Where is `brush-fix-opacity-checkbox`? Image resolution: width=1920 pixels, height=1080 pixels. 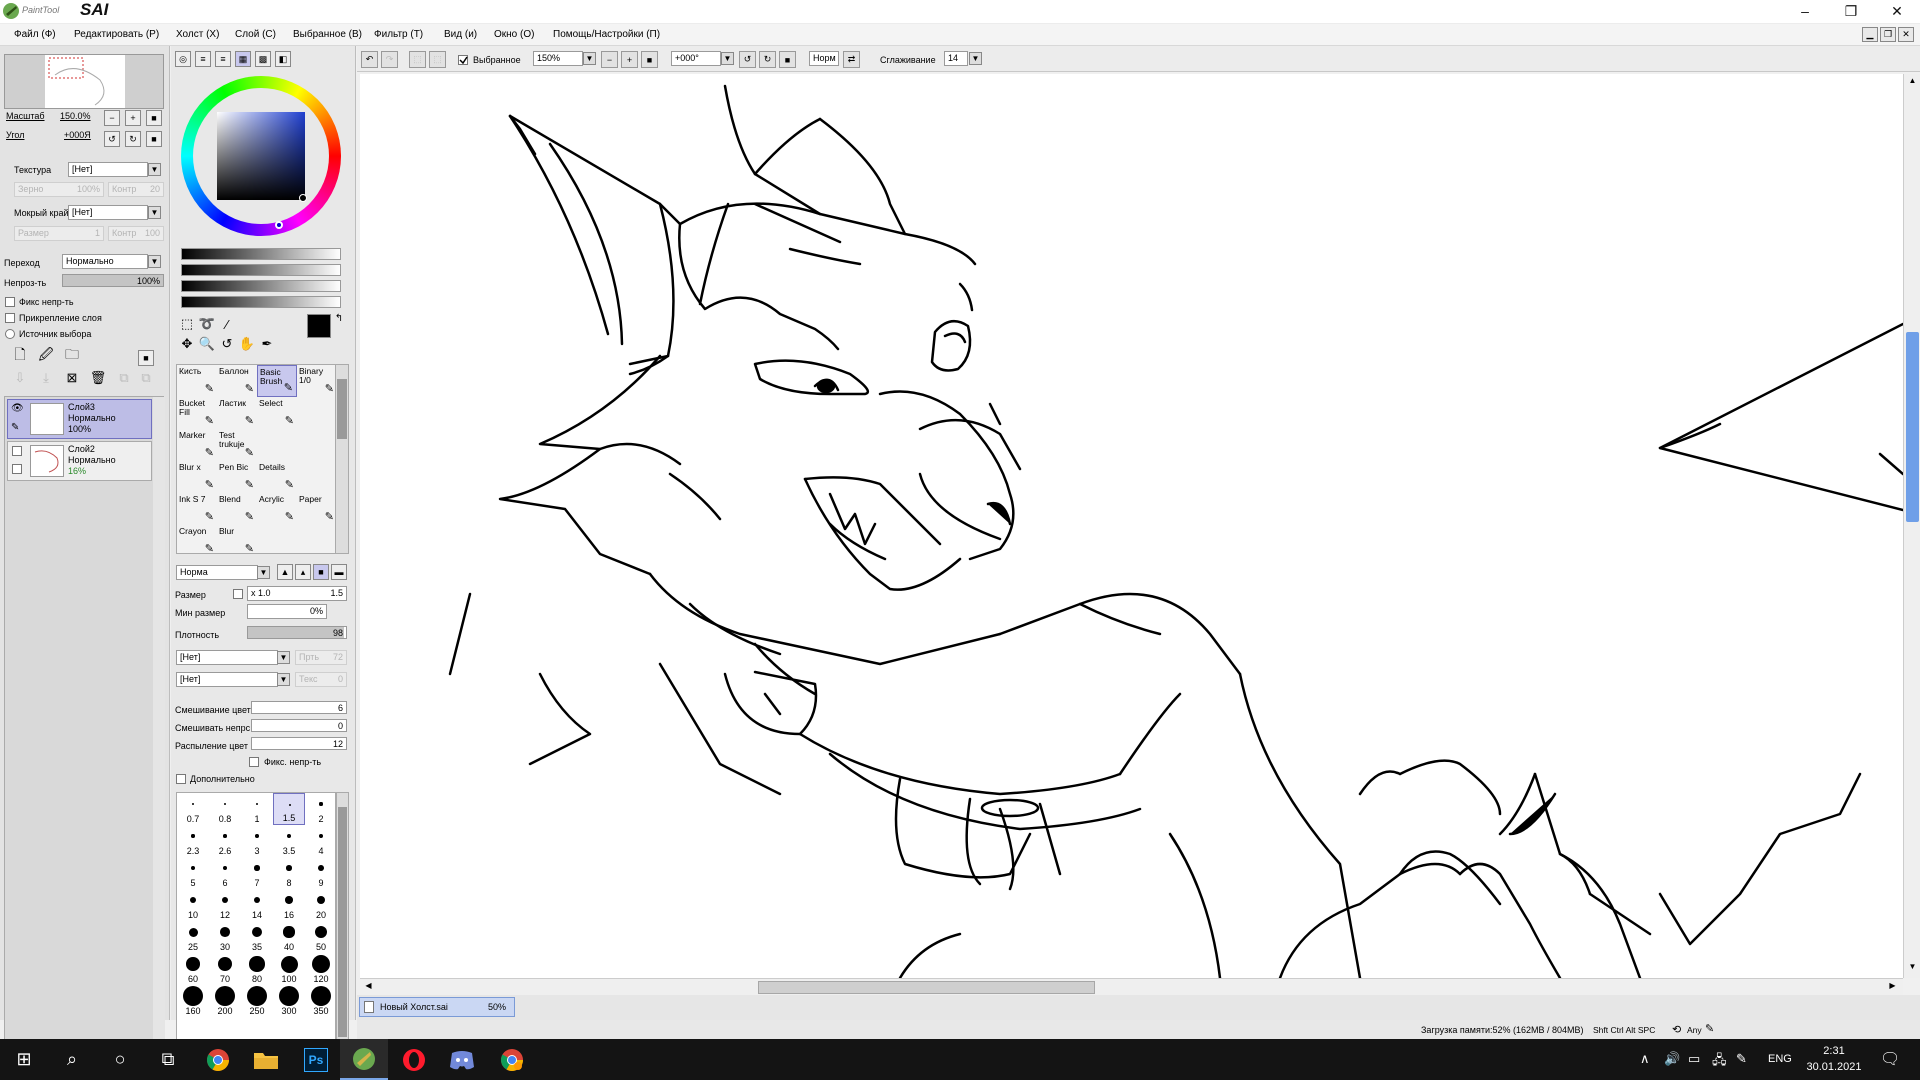 brush-fix-opacity-checkbox is located at coordinates (254, 762).